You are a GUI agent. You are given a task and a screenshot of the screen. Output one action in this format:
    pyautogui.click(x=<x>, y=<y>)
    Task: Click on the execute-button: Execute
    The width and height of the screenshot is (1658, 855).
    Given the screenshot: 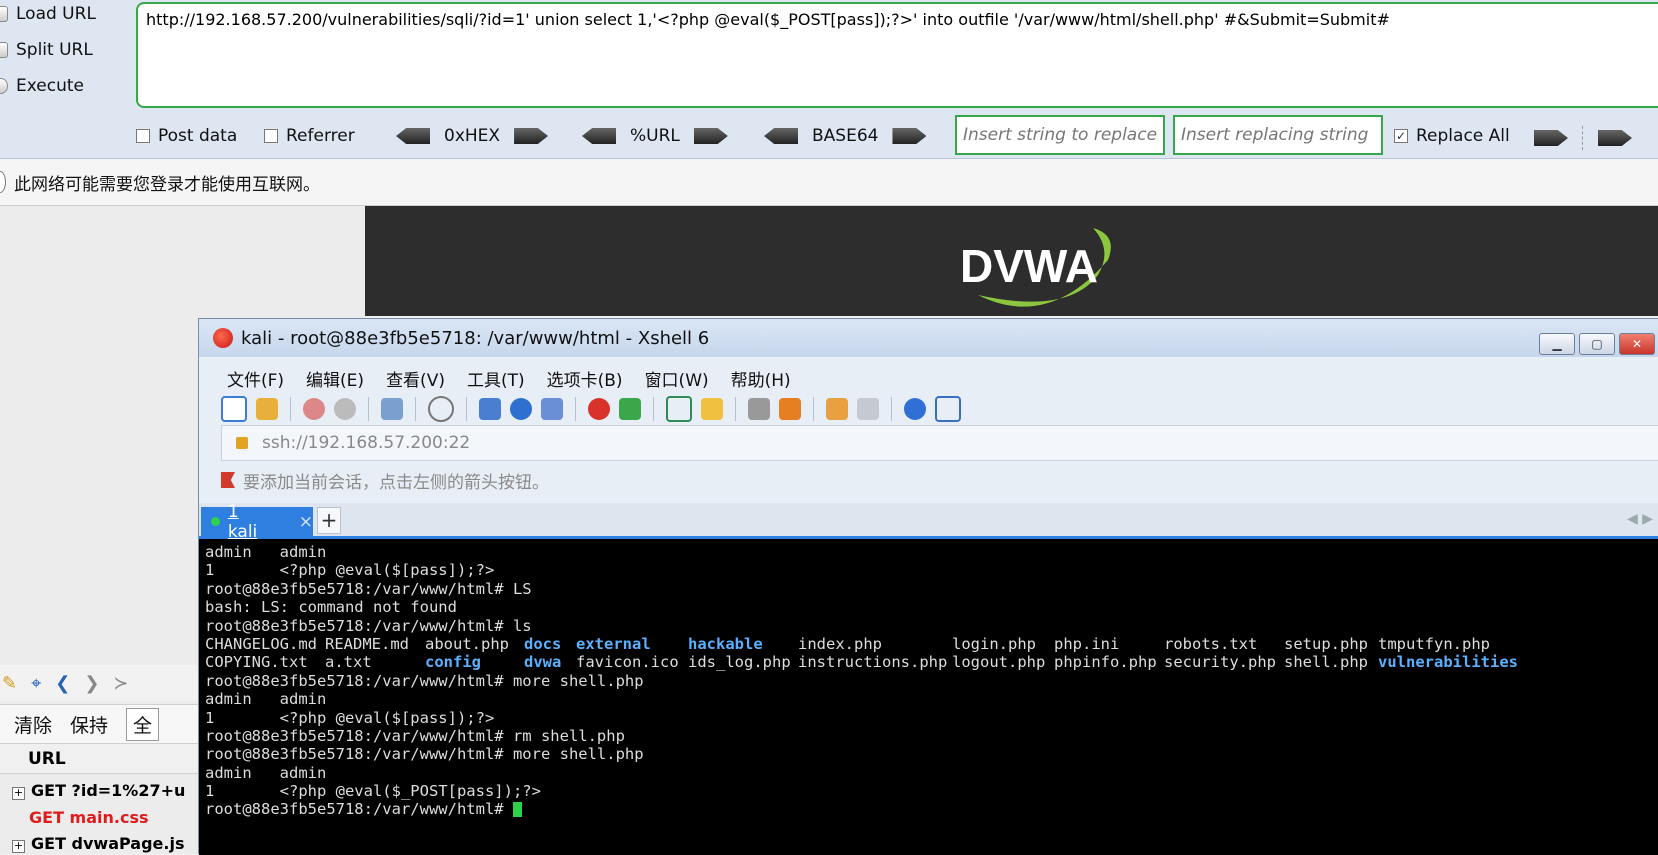 What is the action you would take?
    pyautogui.click(x=42, y=86)
    